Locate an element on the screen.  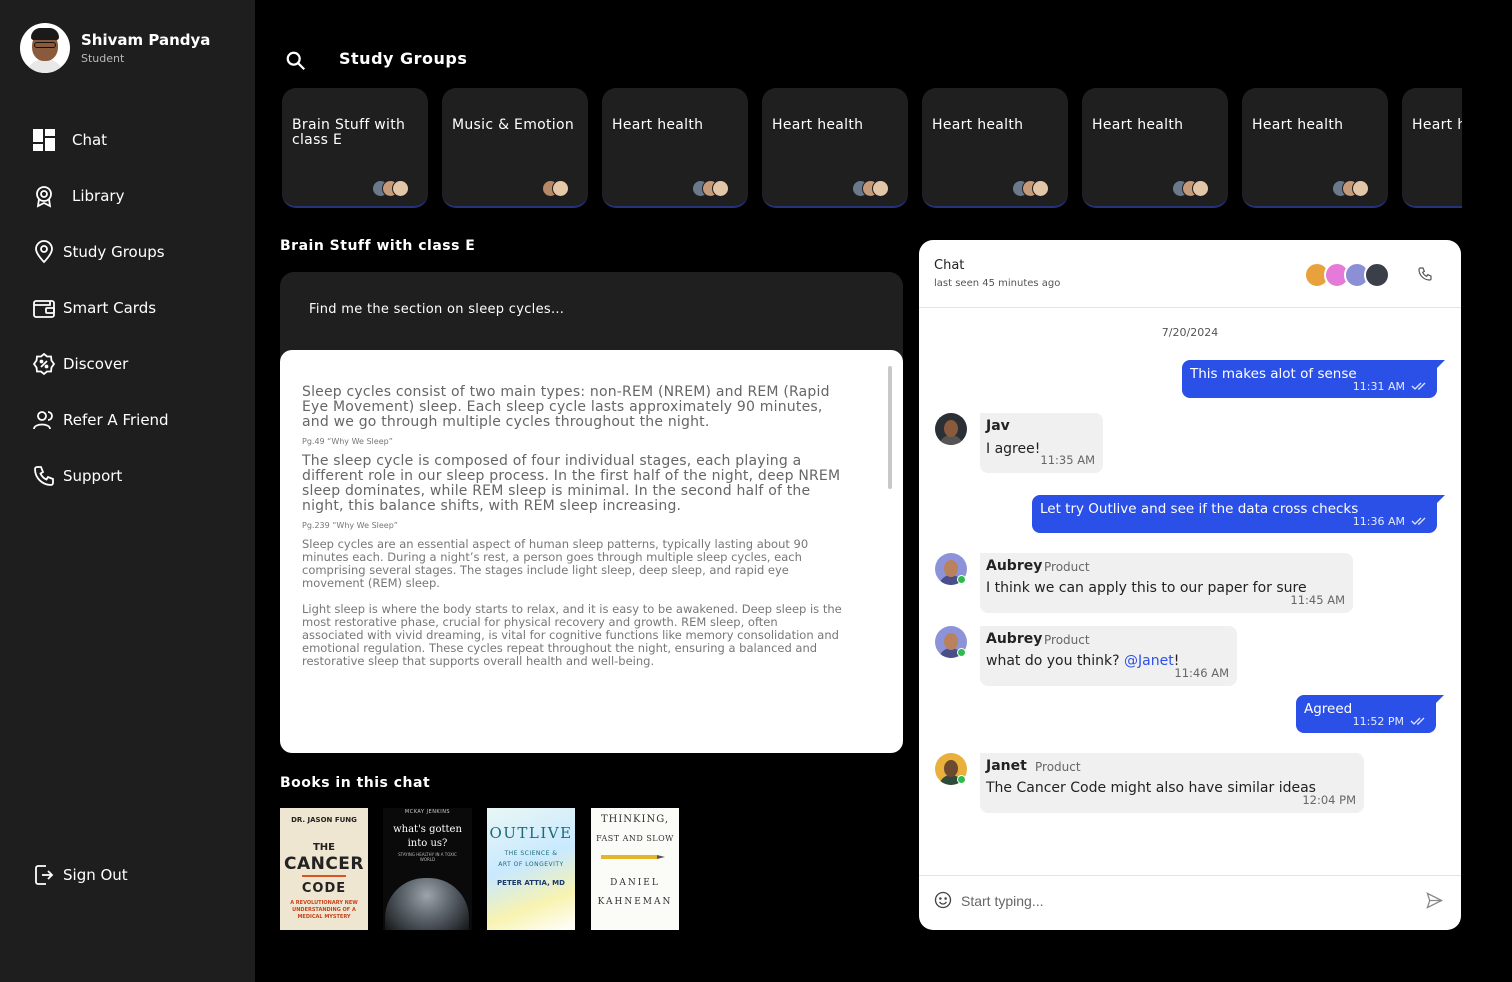
sidebar-item-label: Study Groups is located at coordinates (114, 252).